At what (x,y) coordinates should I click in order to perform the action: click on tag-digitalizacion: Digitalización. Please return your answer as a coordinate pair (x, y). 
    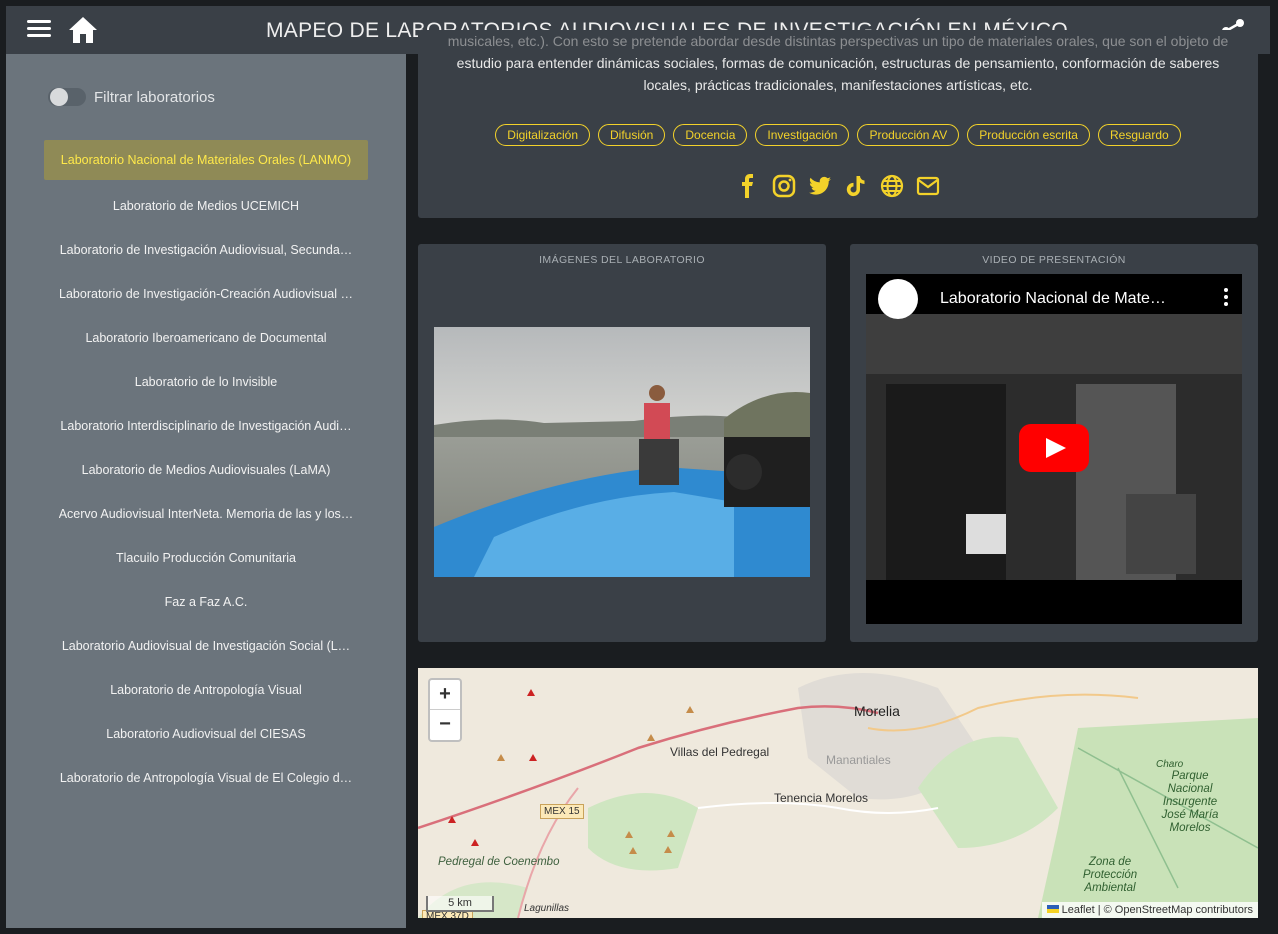
    Looking at the image, I should click on (542, 135).